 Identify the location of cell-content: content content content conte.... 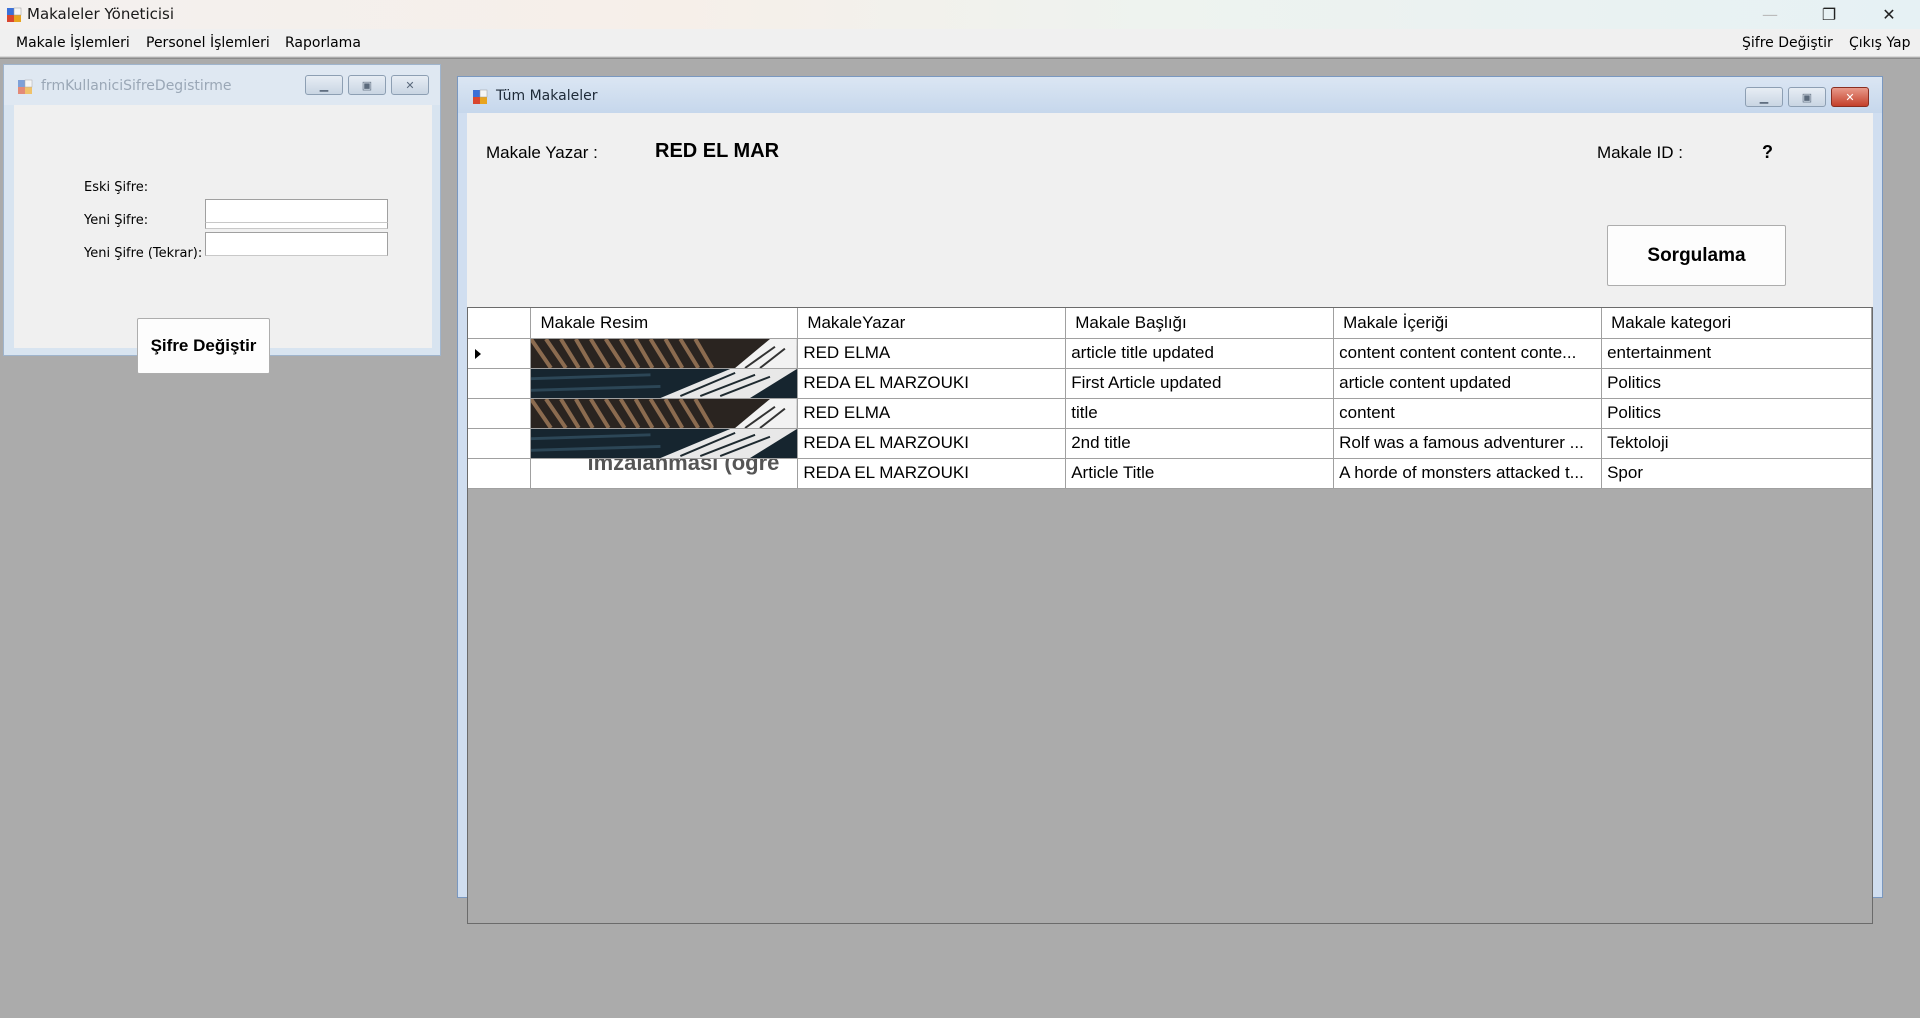
(1468, 353).